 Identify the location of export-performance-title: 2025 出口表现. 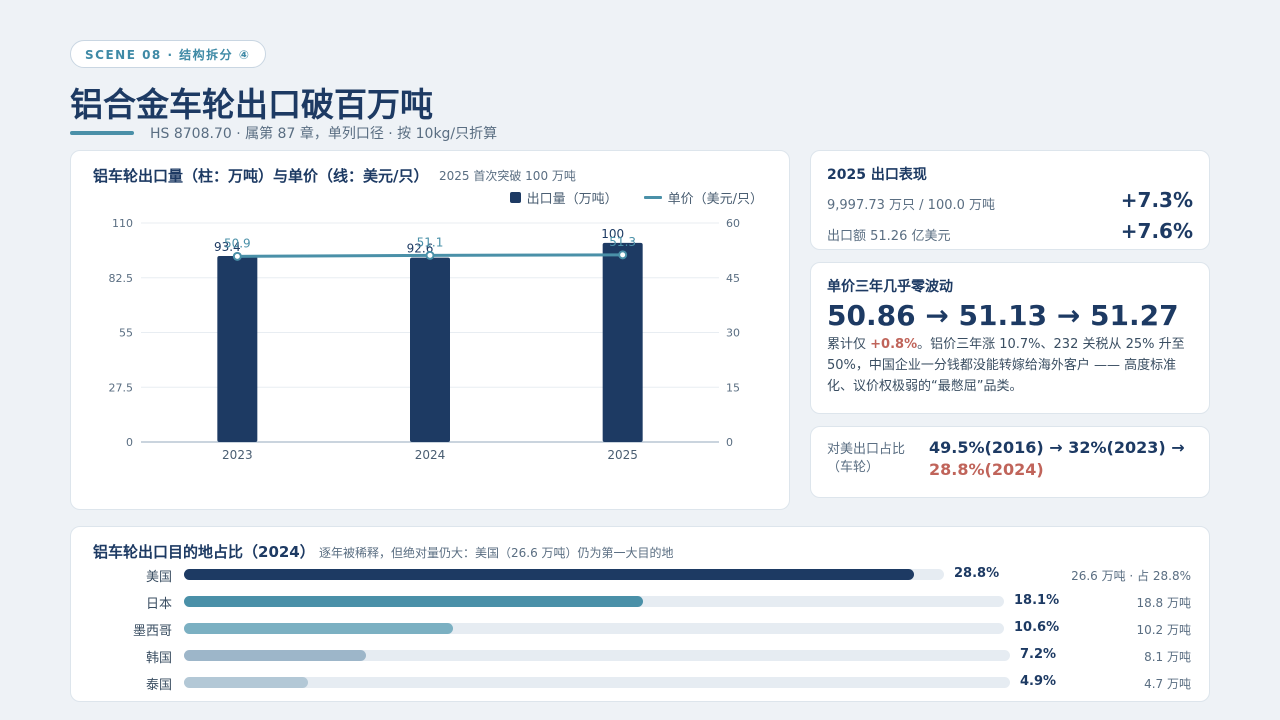
(877, 175).